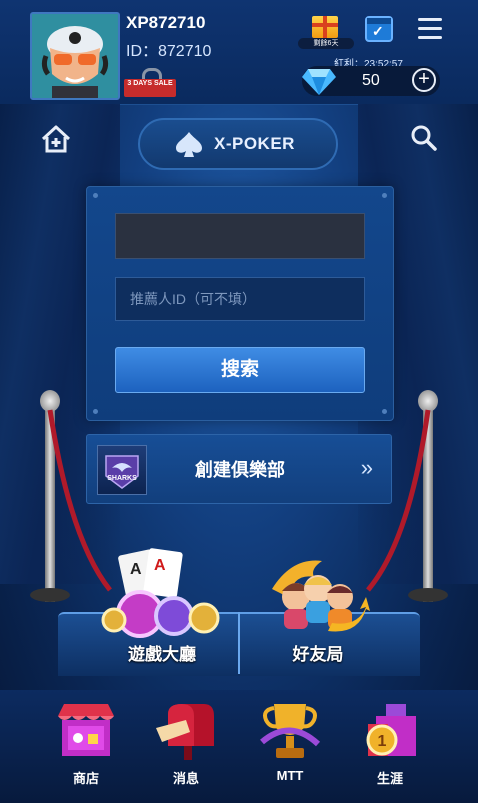 The width and height of the screenshot is (478, 803). I want to click on nav-label-messages: 消息, so click(185, 778).